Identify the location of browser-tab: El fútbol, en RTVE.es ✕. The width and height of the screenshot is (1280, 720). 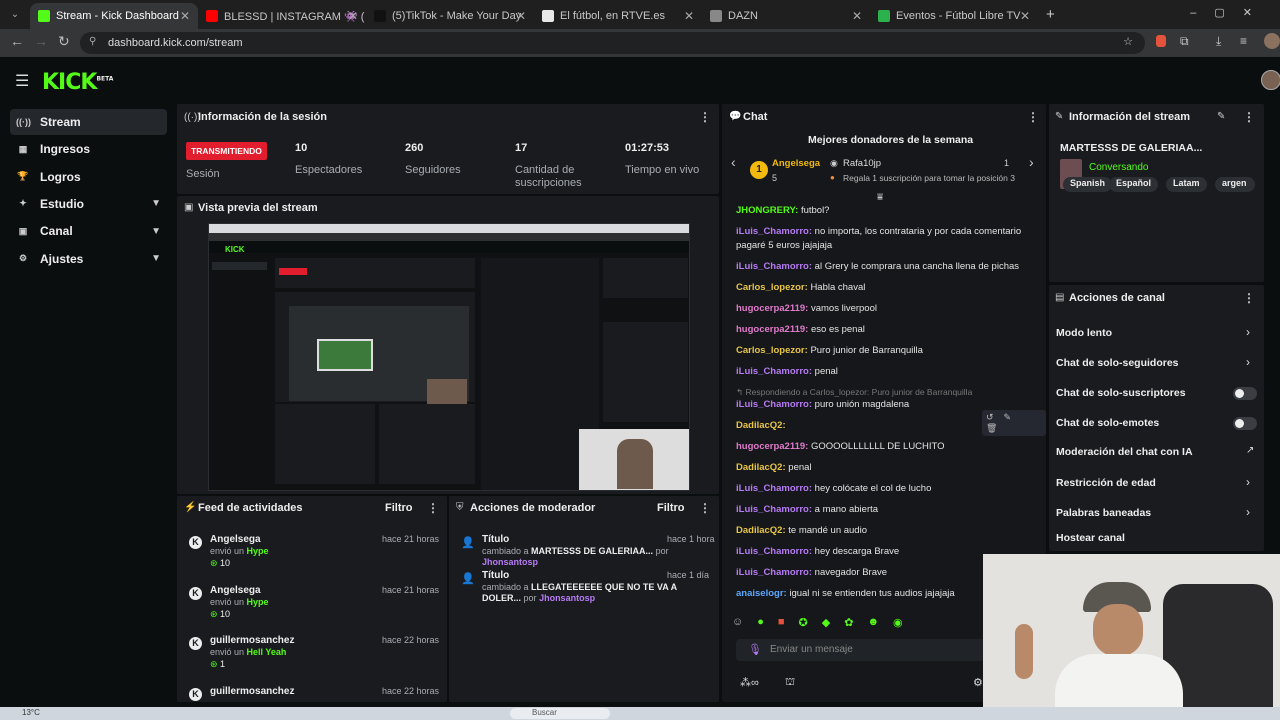
(618, 16).